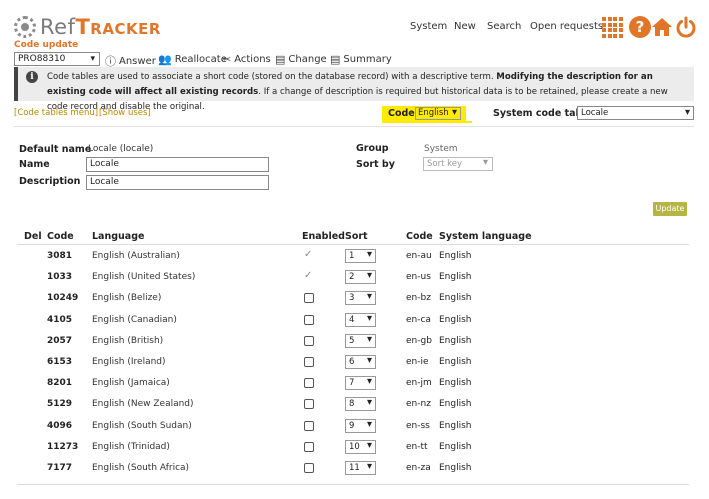  I want to click on default-name-label: Default name, so click(55, 149).